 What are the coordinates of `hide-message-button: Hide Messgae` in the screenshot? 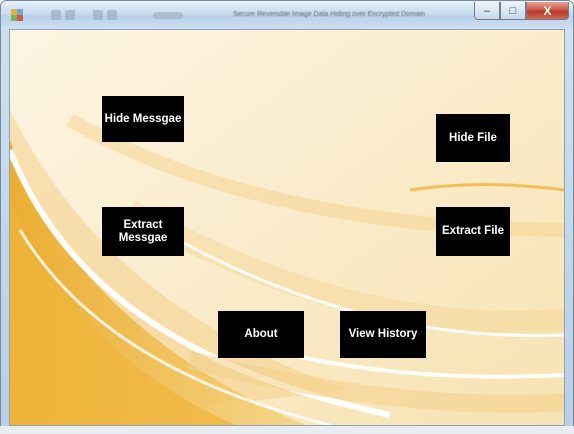 It's located at (143, 119).